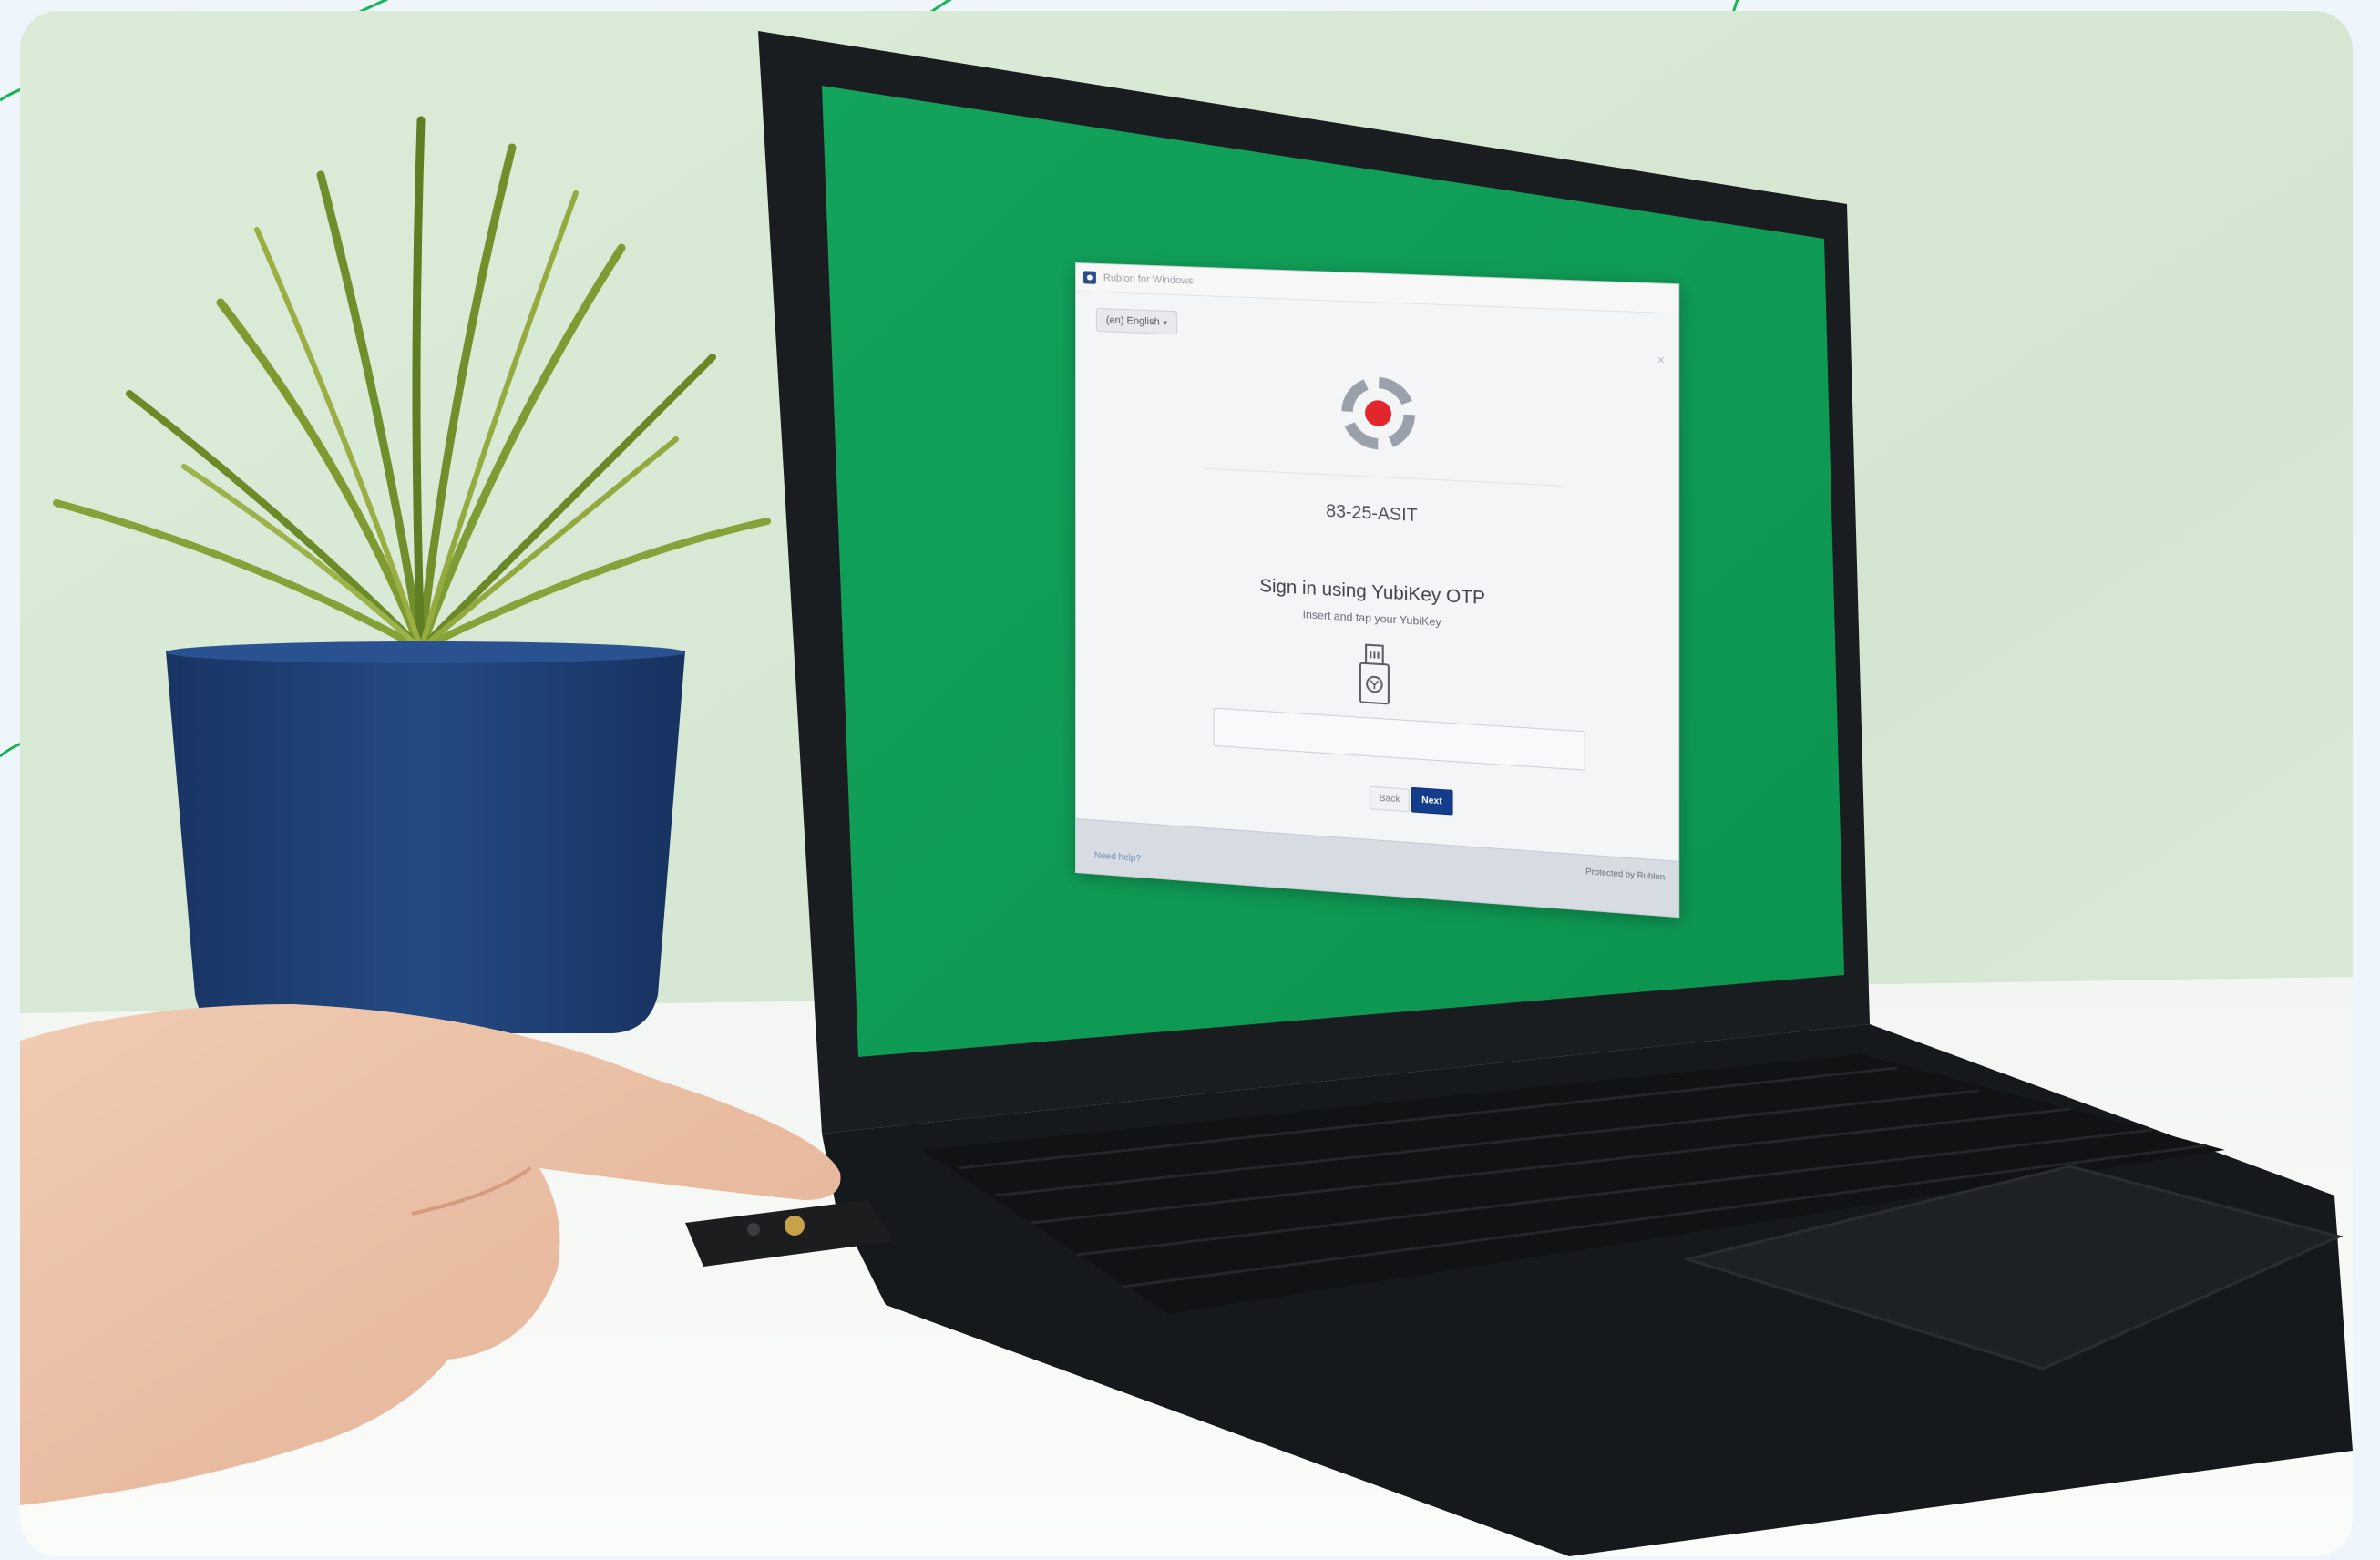 This screenshot has width=2380, height=1560. Describe the element at coordinates (1400, 740) in the screenshot. I see `otp-input` at that location.